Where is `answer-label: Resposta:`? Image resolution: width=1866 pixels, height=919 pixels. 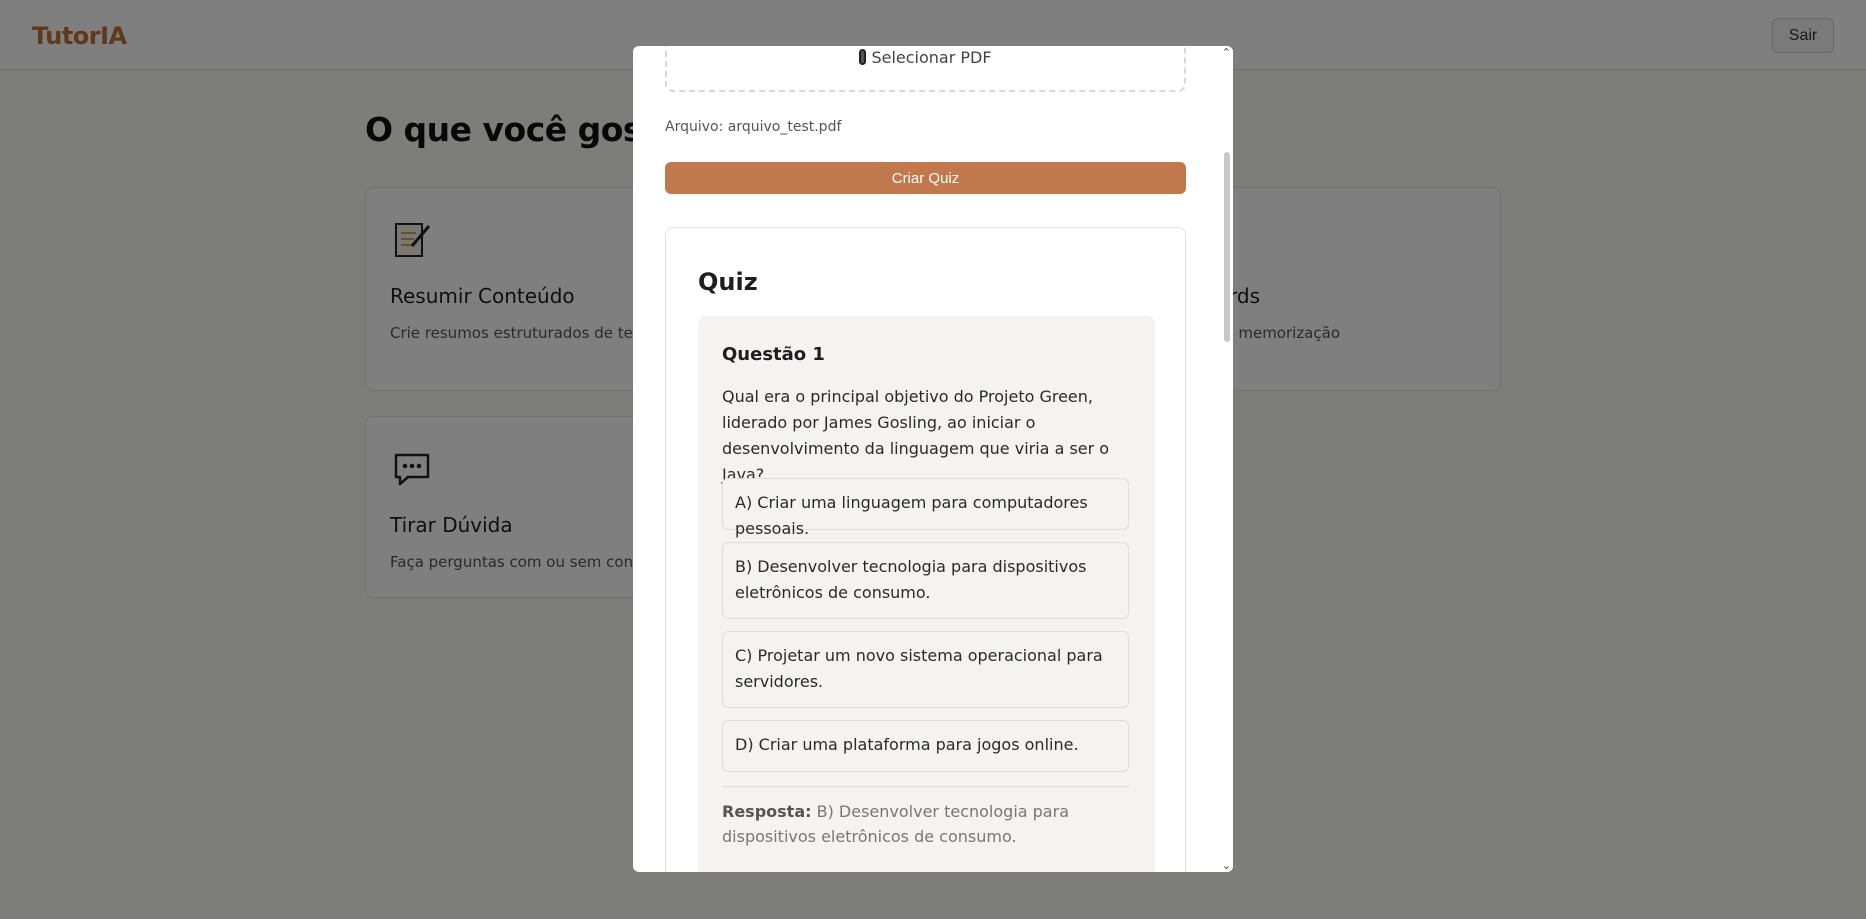 answer-label: Resposta: is located at coordinates (767, 811).